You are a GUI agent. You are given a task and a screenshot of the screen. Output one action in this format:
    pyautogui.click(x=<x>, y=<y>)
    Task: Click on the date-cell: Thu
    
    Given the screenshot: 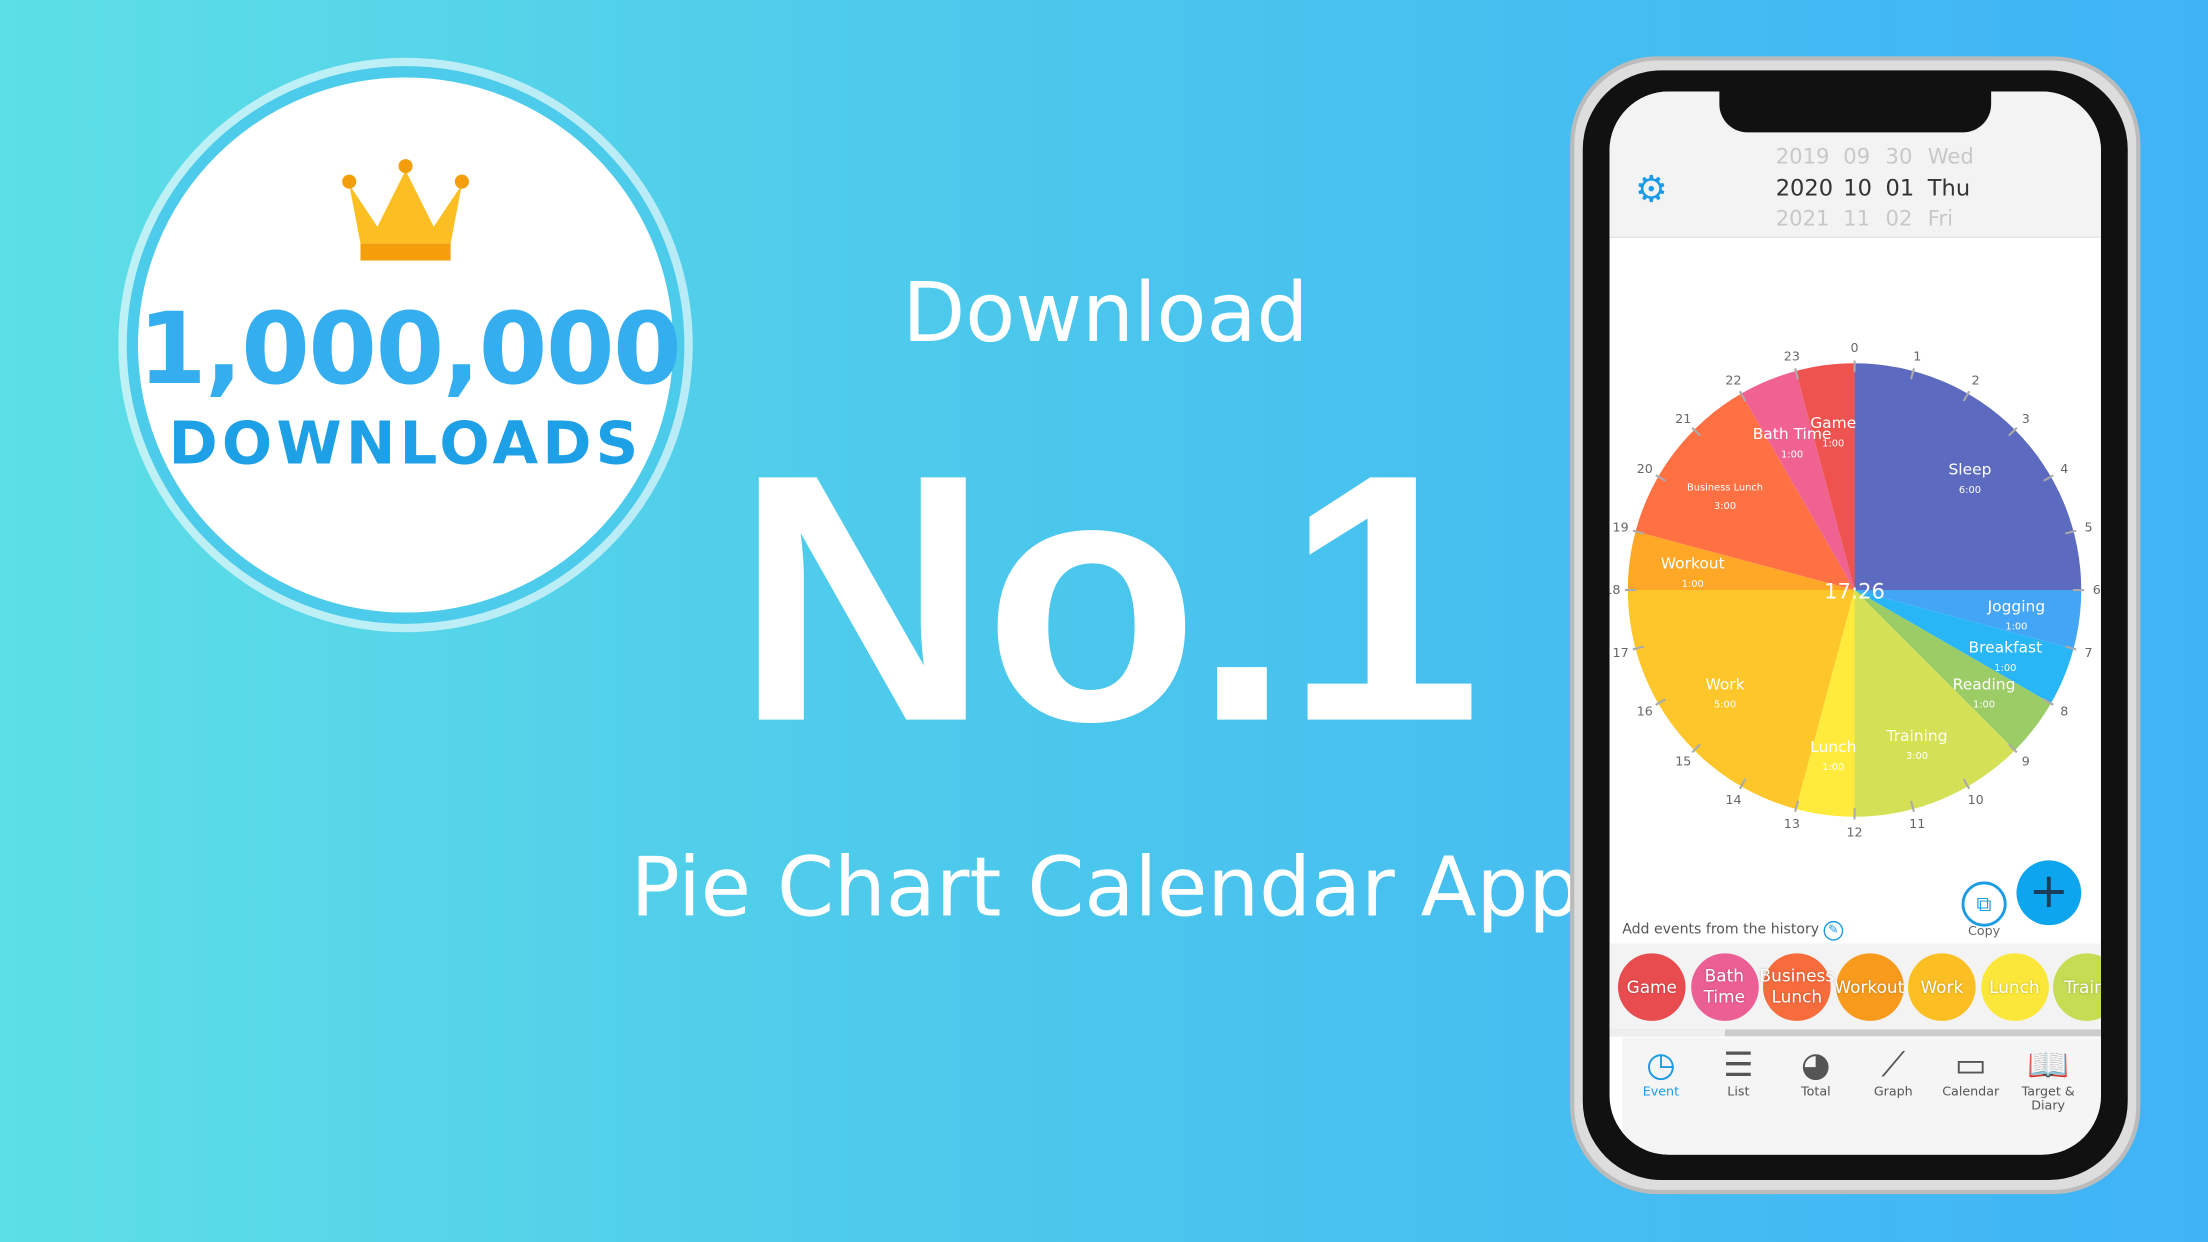 What is the action you would take?
    pyautogui.click(x=1949, y=188)
    